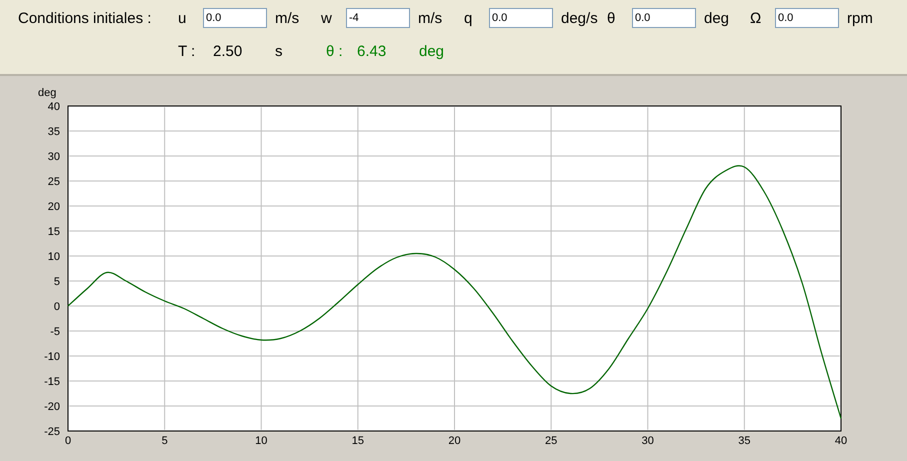 The width and height of the screenshot is (907, 461). What do you see at coordinates (55, 332) in the screenshot?
I see `y-tick-label: -5` at bounding box center [55, 332].